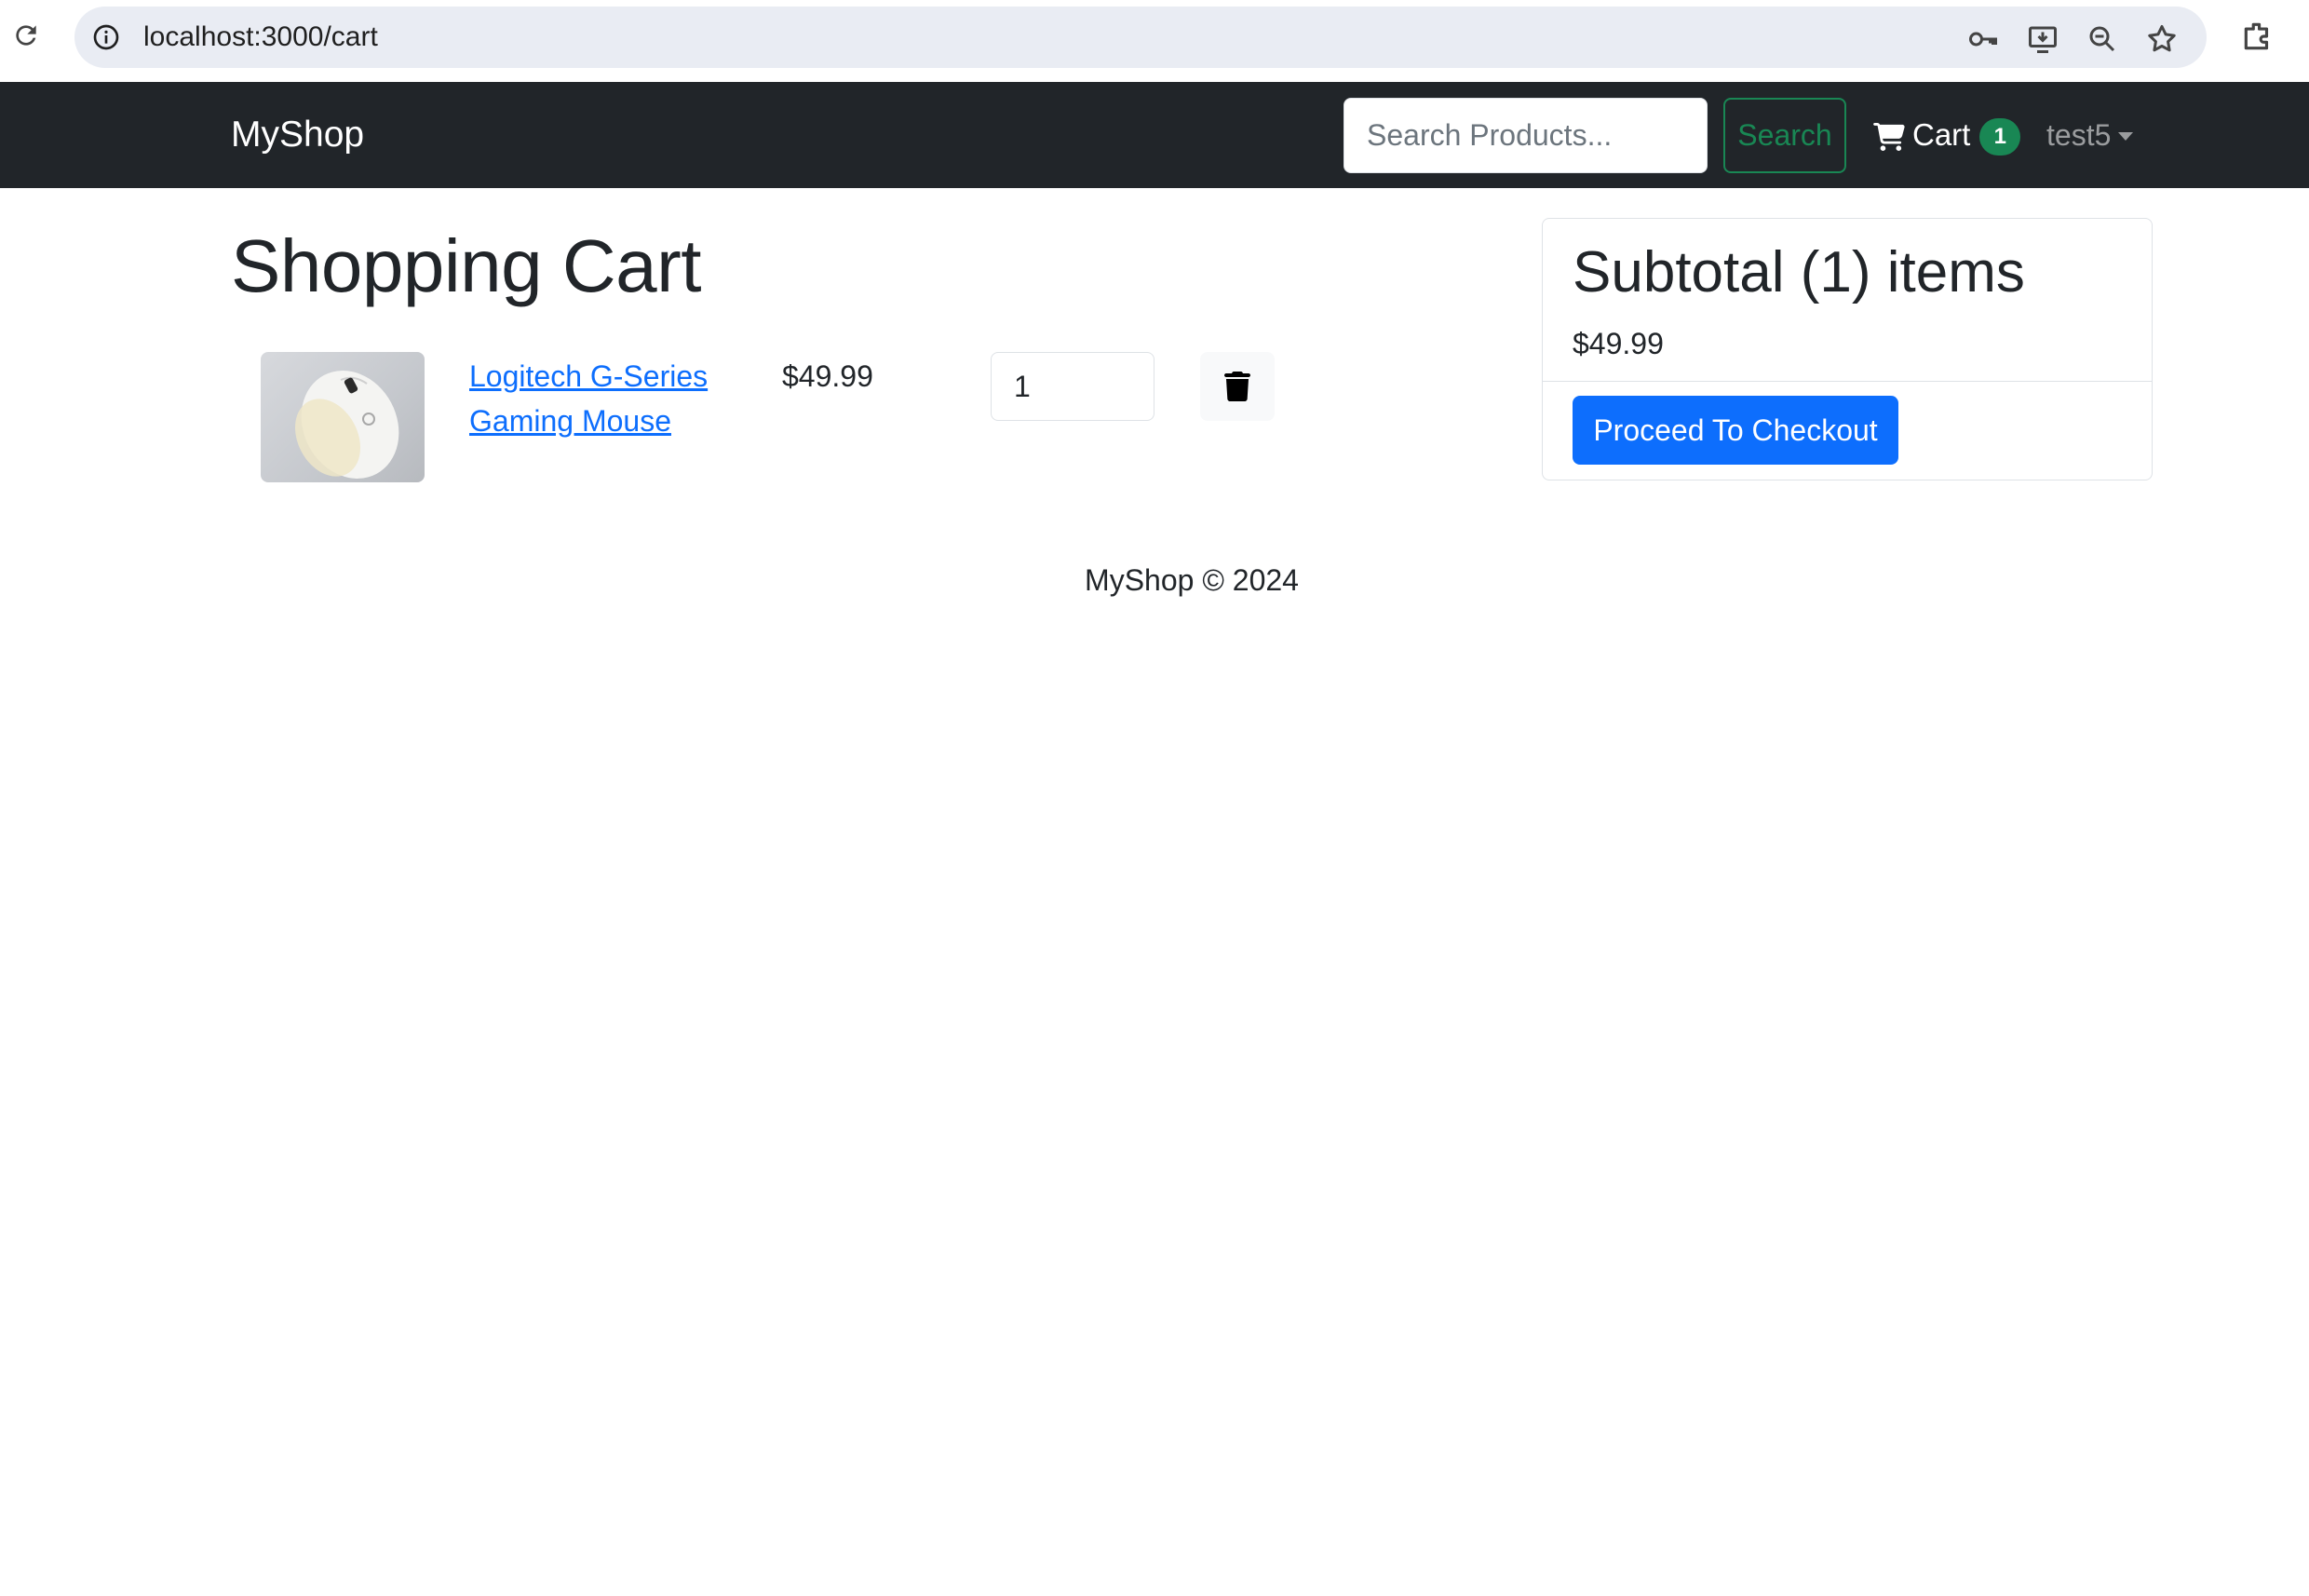  Describe the element at coordinates (347, 425) in the screenshot. I see `mouse-product-icon` at that location.